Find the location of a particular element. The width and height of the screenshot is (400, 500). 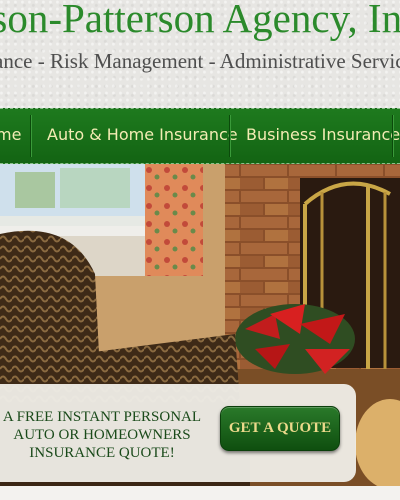

nav-item-home: me is located at coordinates (10, 135).